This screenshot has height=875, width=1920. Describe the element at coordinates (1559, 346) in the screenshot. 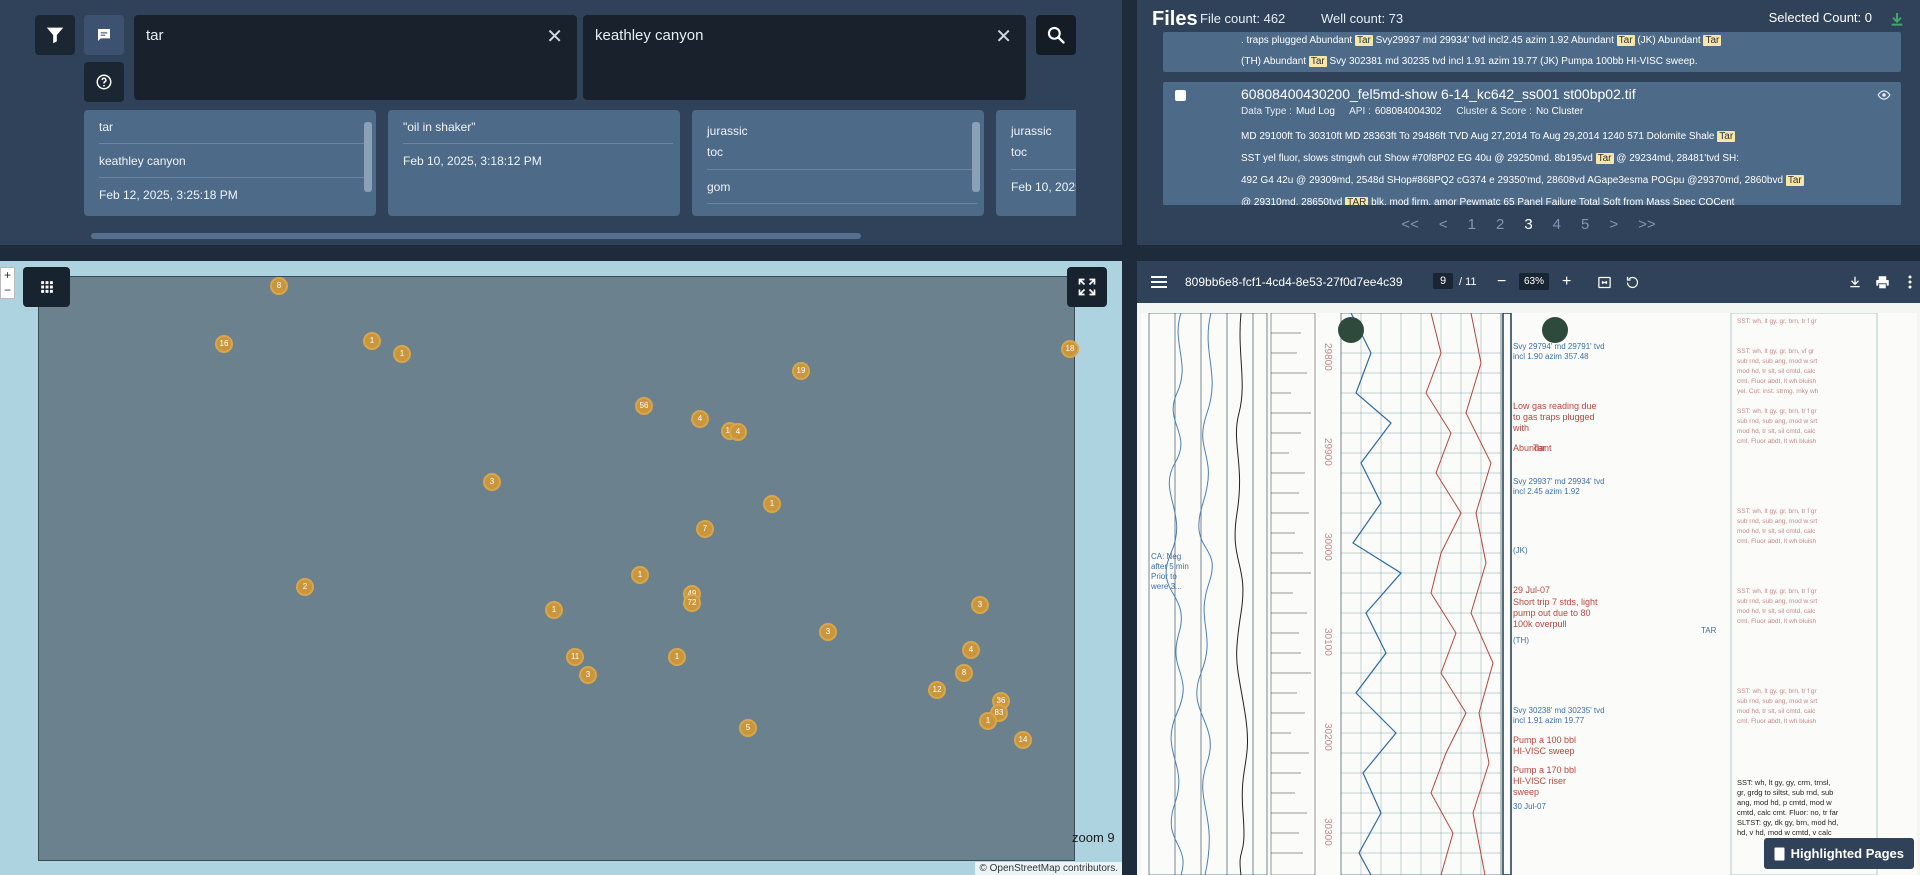

I see `log-annotation: Svy 29794' md 29791' tvd` at that location.